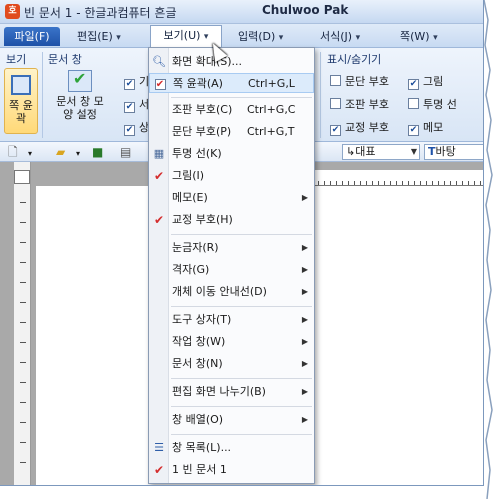  I want to click on ribbon-check-left-1: ✔ 기, so click(136, 82).